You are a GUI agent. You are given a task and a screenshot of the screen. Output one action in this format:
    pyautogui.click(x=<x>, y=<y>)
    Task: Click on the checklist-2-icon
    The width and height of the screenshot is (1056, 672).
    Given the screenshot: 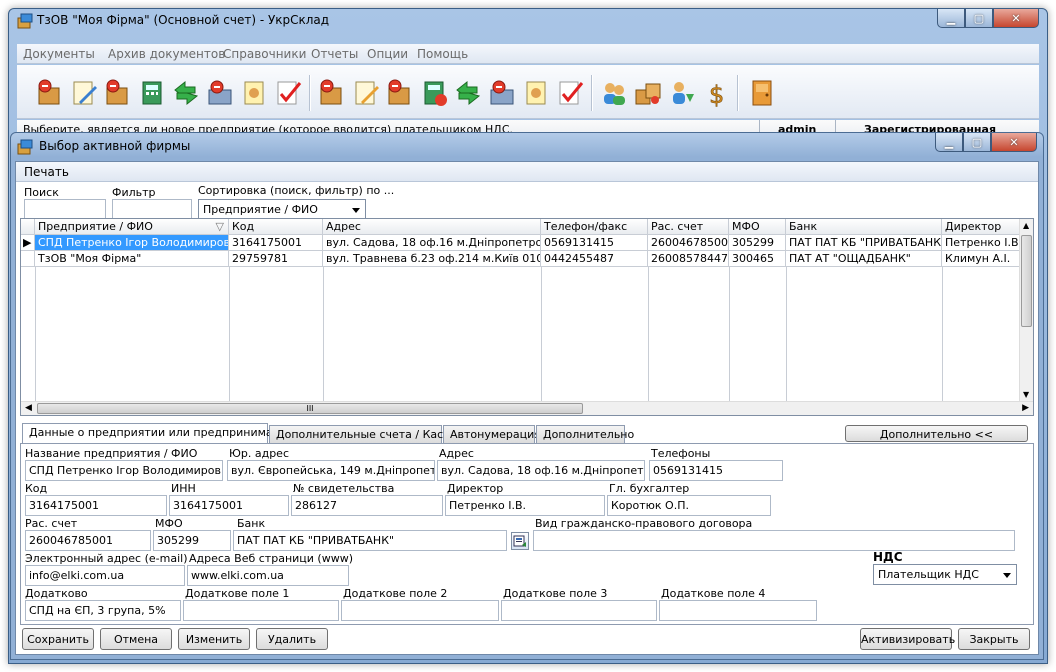 What is the action you would take?
    pyautogui.click(x=570, y=93)
    